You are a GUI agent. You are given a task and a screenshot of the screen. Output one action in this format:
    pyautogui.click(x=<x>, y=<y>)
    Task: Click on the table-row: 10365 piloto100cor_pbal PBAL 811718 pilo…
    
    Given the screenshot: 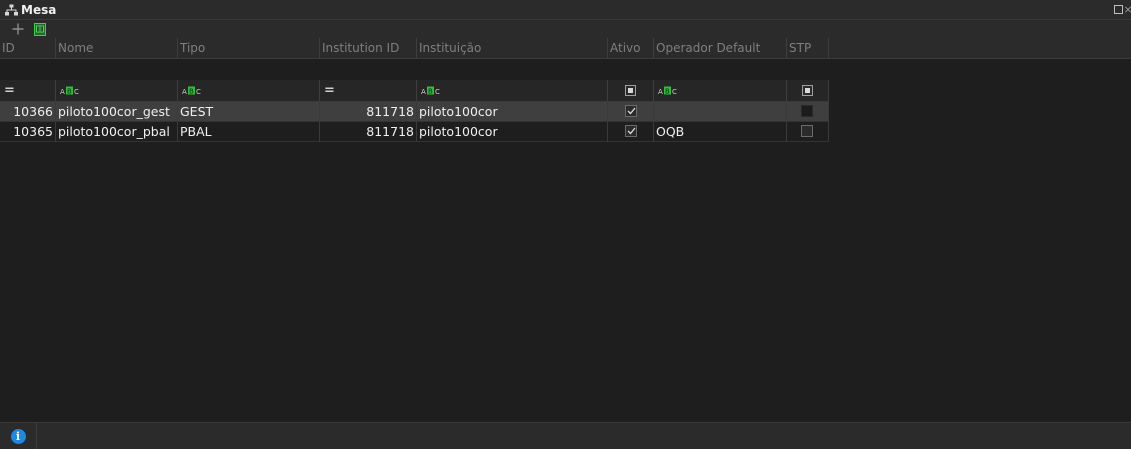 What is the action you would take?
    pyautogui.click(x=414, y=132)
    